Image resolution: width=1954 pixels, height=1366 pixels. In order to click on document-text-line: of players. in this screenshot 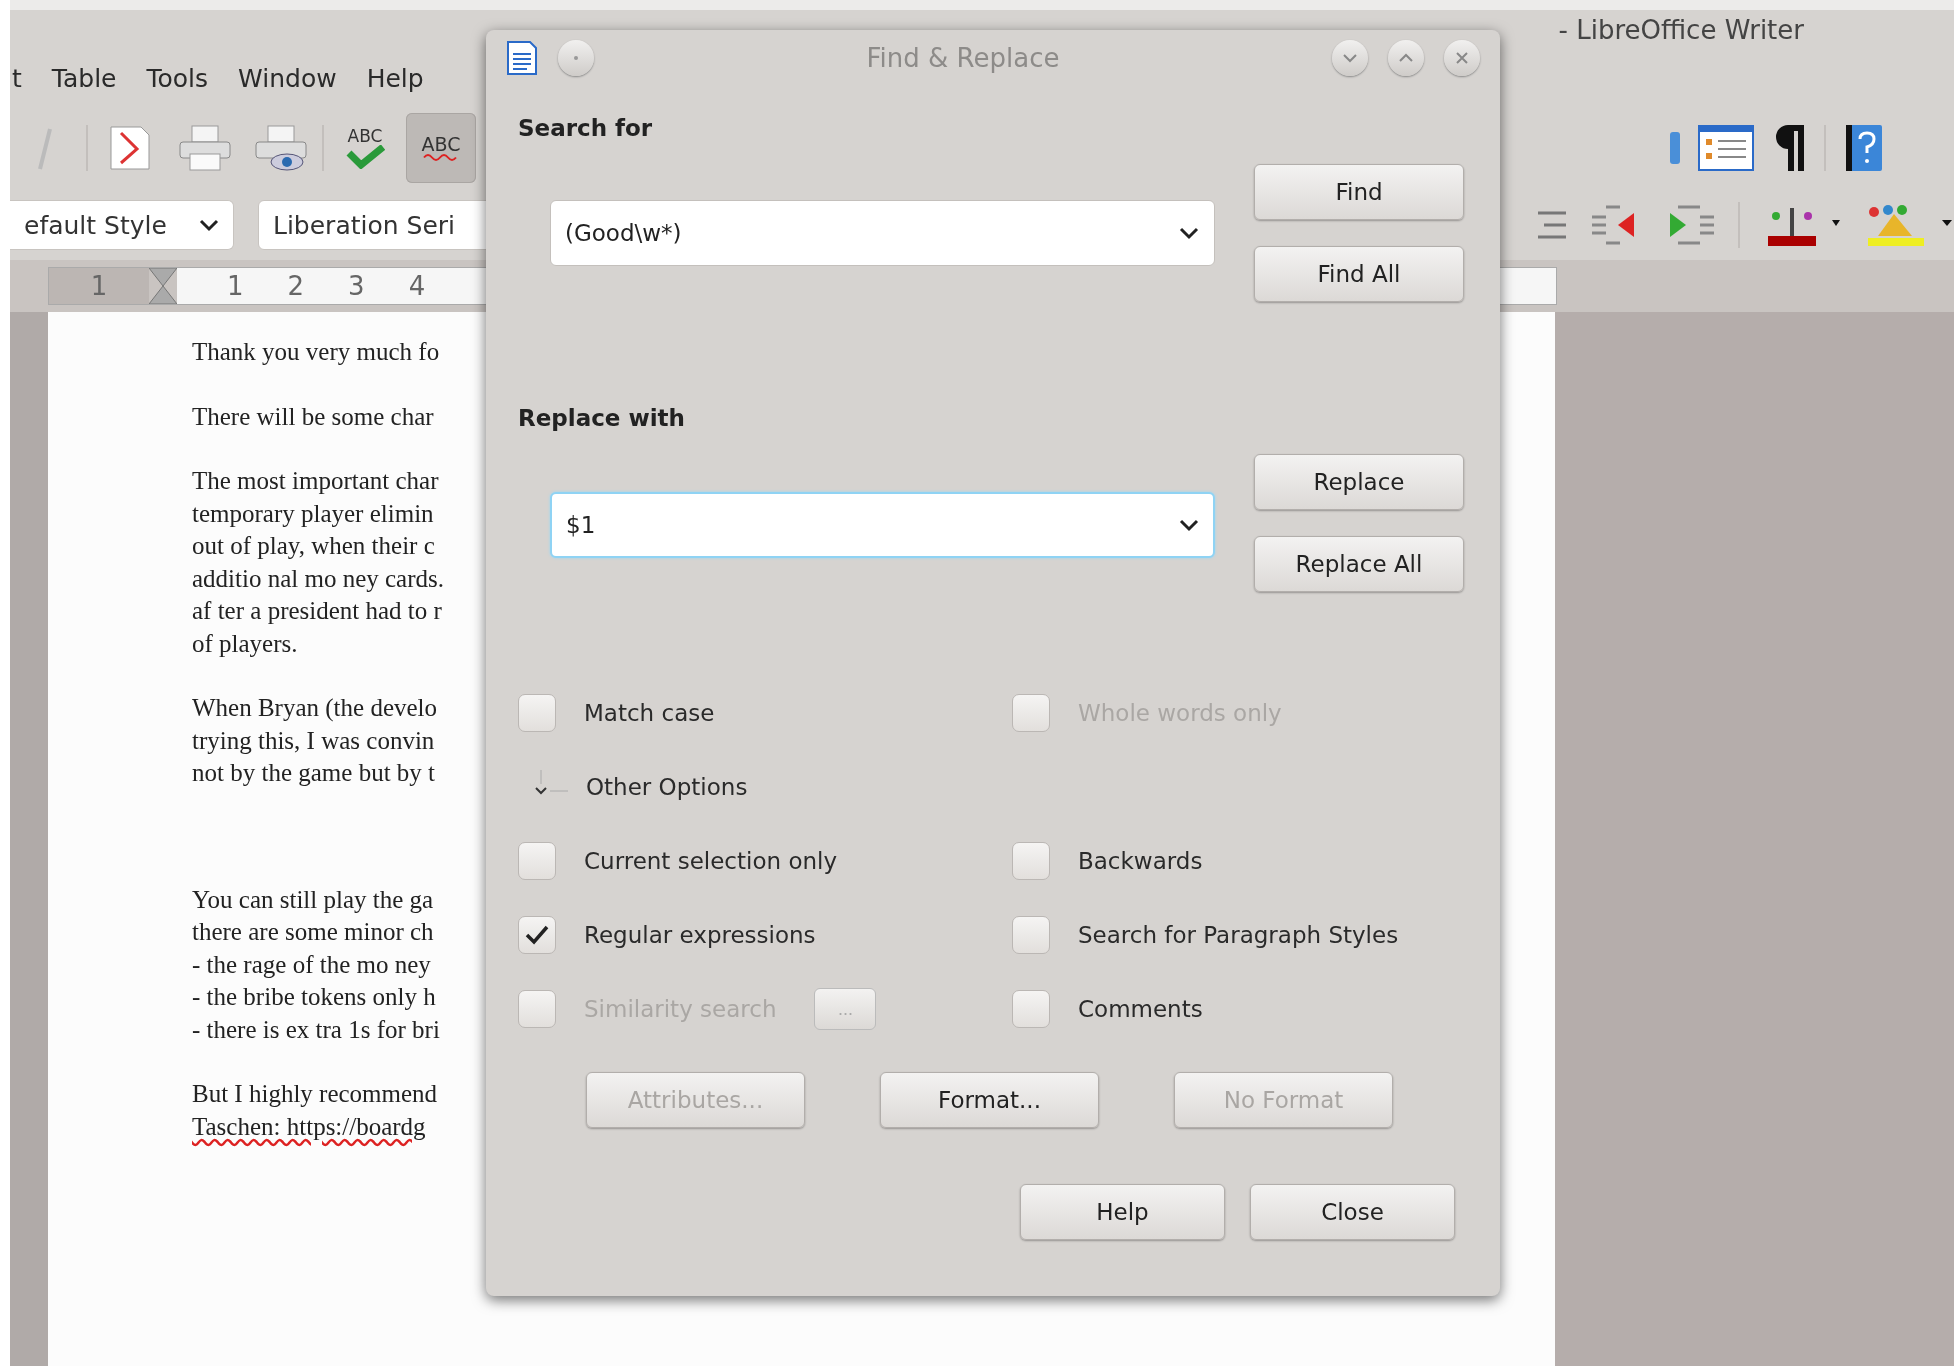, I will do `click(245, 643)`.